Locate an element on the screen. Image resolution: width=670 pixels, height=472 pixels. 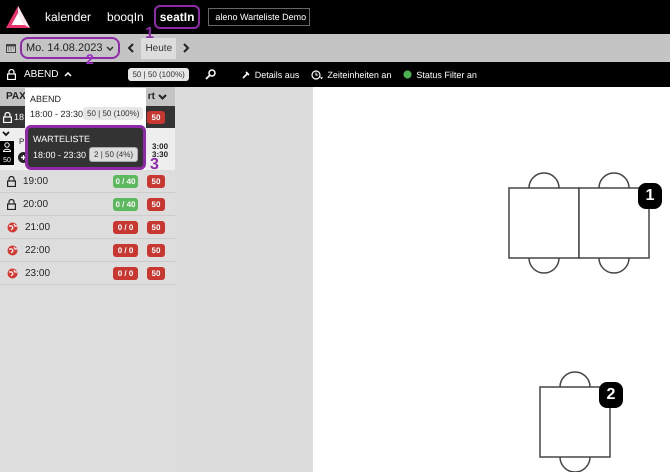
capacity-badge: 2 | 50 (4%) is located at coordinates (113, 154).